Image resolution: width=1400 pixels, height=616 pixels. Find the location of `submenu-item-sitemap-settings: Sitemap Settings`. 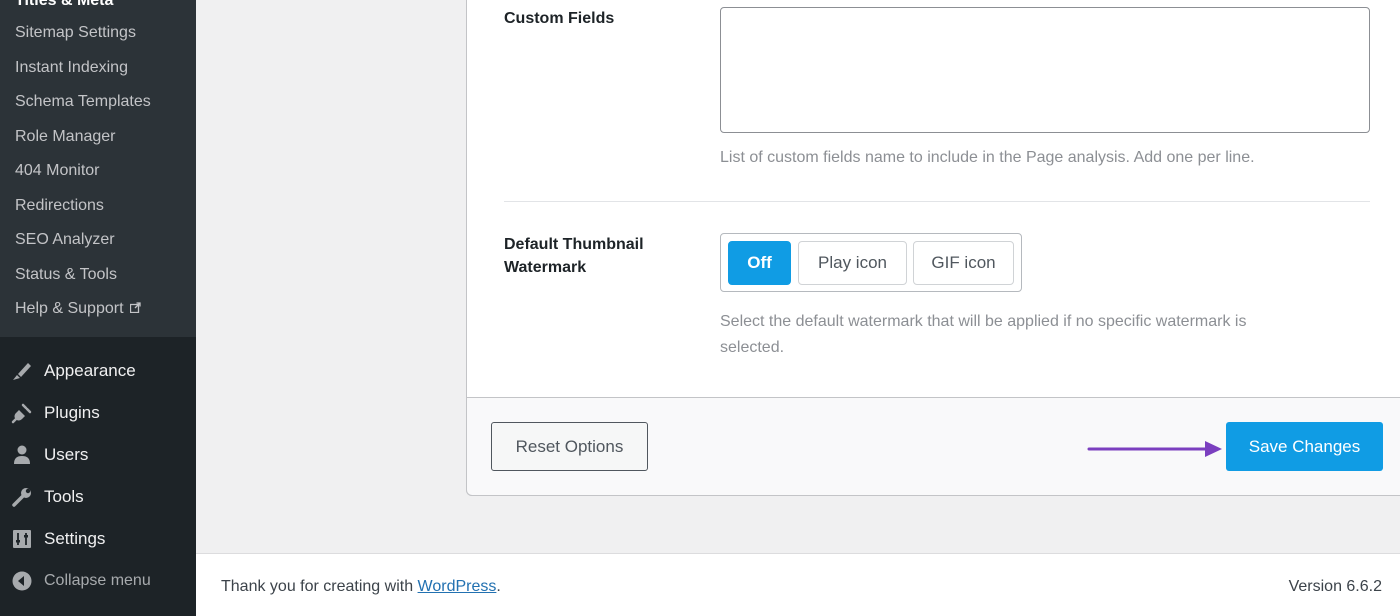

submenu-item-sitemap-settings: Sitemap Settings is located at coordinates (75, 33).